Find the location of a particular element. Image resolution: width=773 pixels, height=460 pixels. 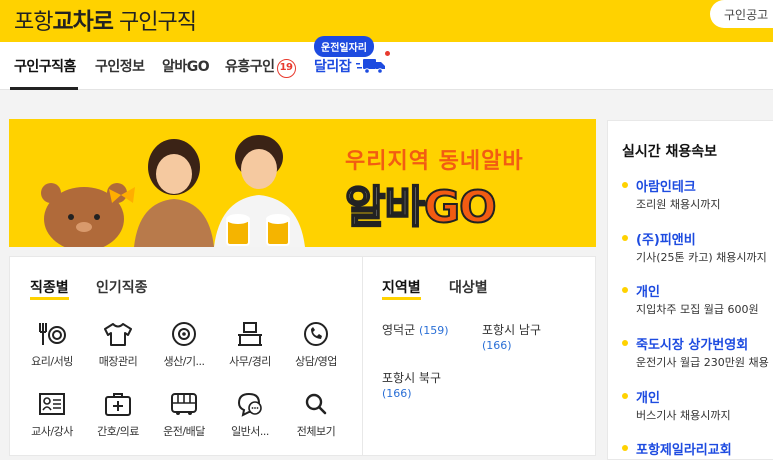

job-desc: 기사(25톤 카고) 채용시까지 is located at coordinates (701, 257).